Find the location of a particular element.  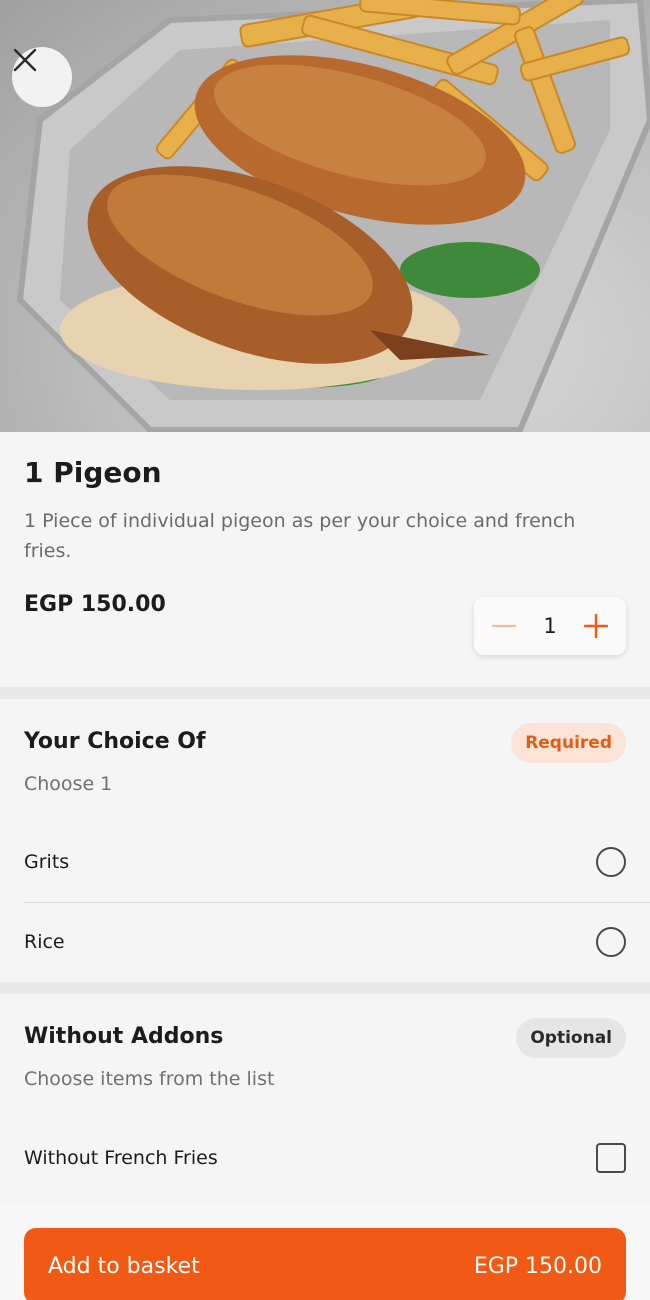

minus-icon is located at coordinates (504, 626).